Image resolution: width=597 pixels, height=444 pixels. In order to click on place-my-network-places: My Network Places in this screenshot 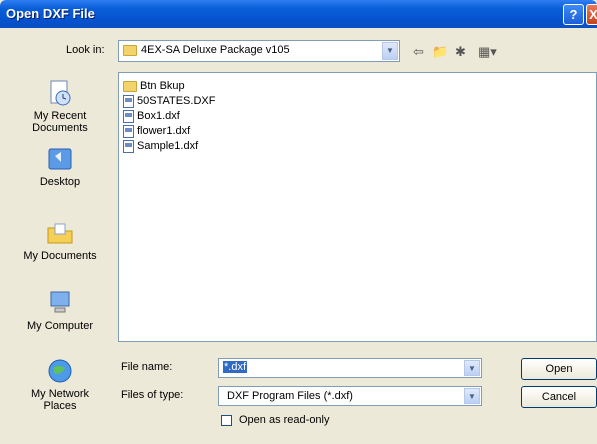, I will do `click(60, 384)`.